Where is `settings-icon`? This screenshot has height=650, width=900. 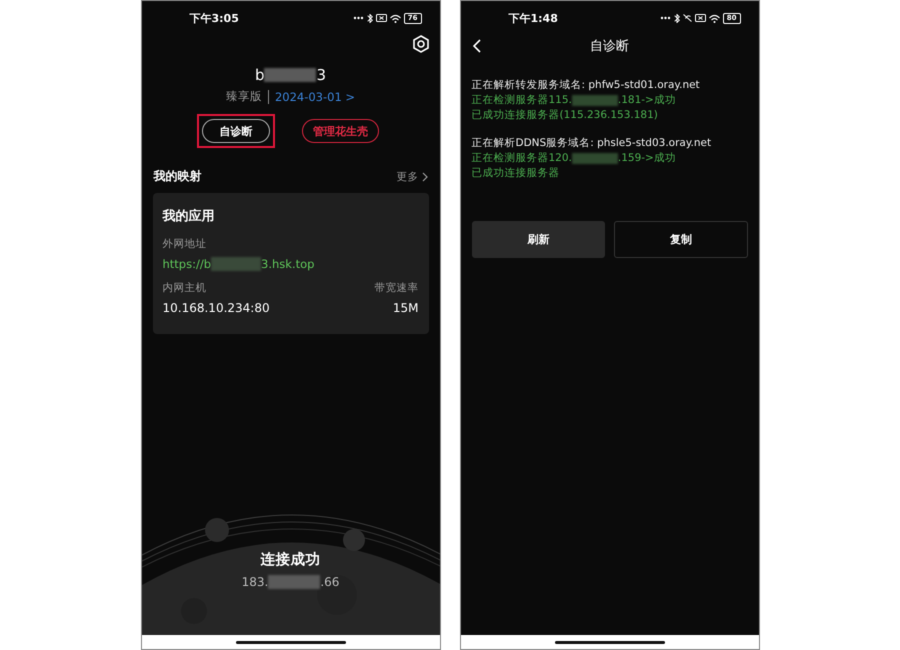
settings-icon is located at coordinates (421, 44).